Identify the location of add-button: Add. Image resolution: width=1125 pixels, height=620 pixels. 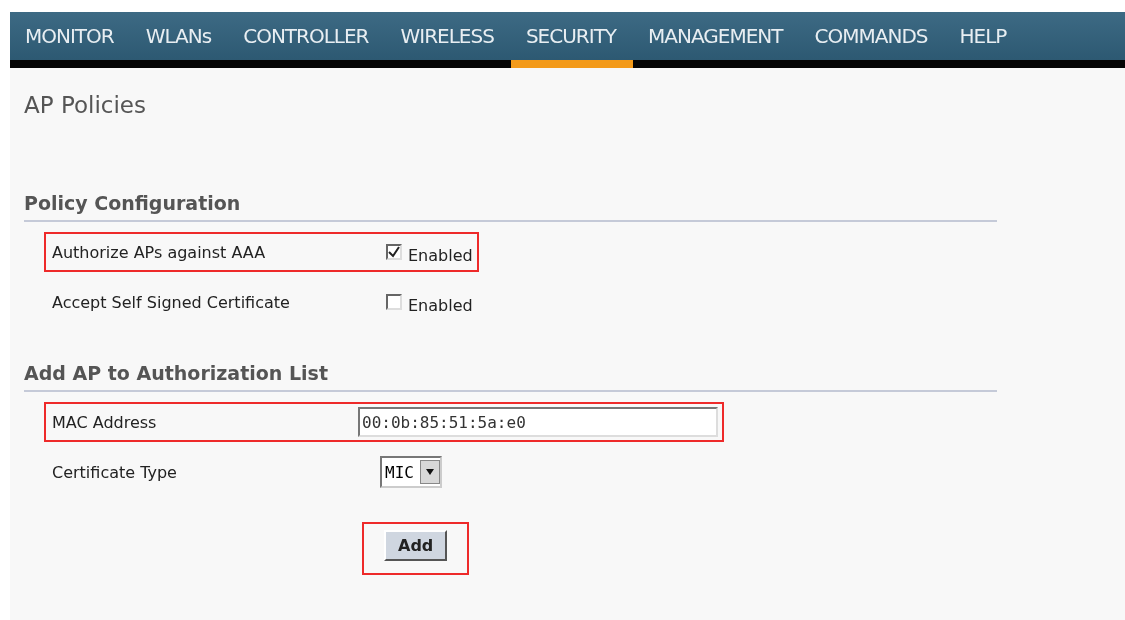
(416, 545).